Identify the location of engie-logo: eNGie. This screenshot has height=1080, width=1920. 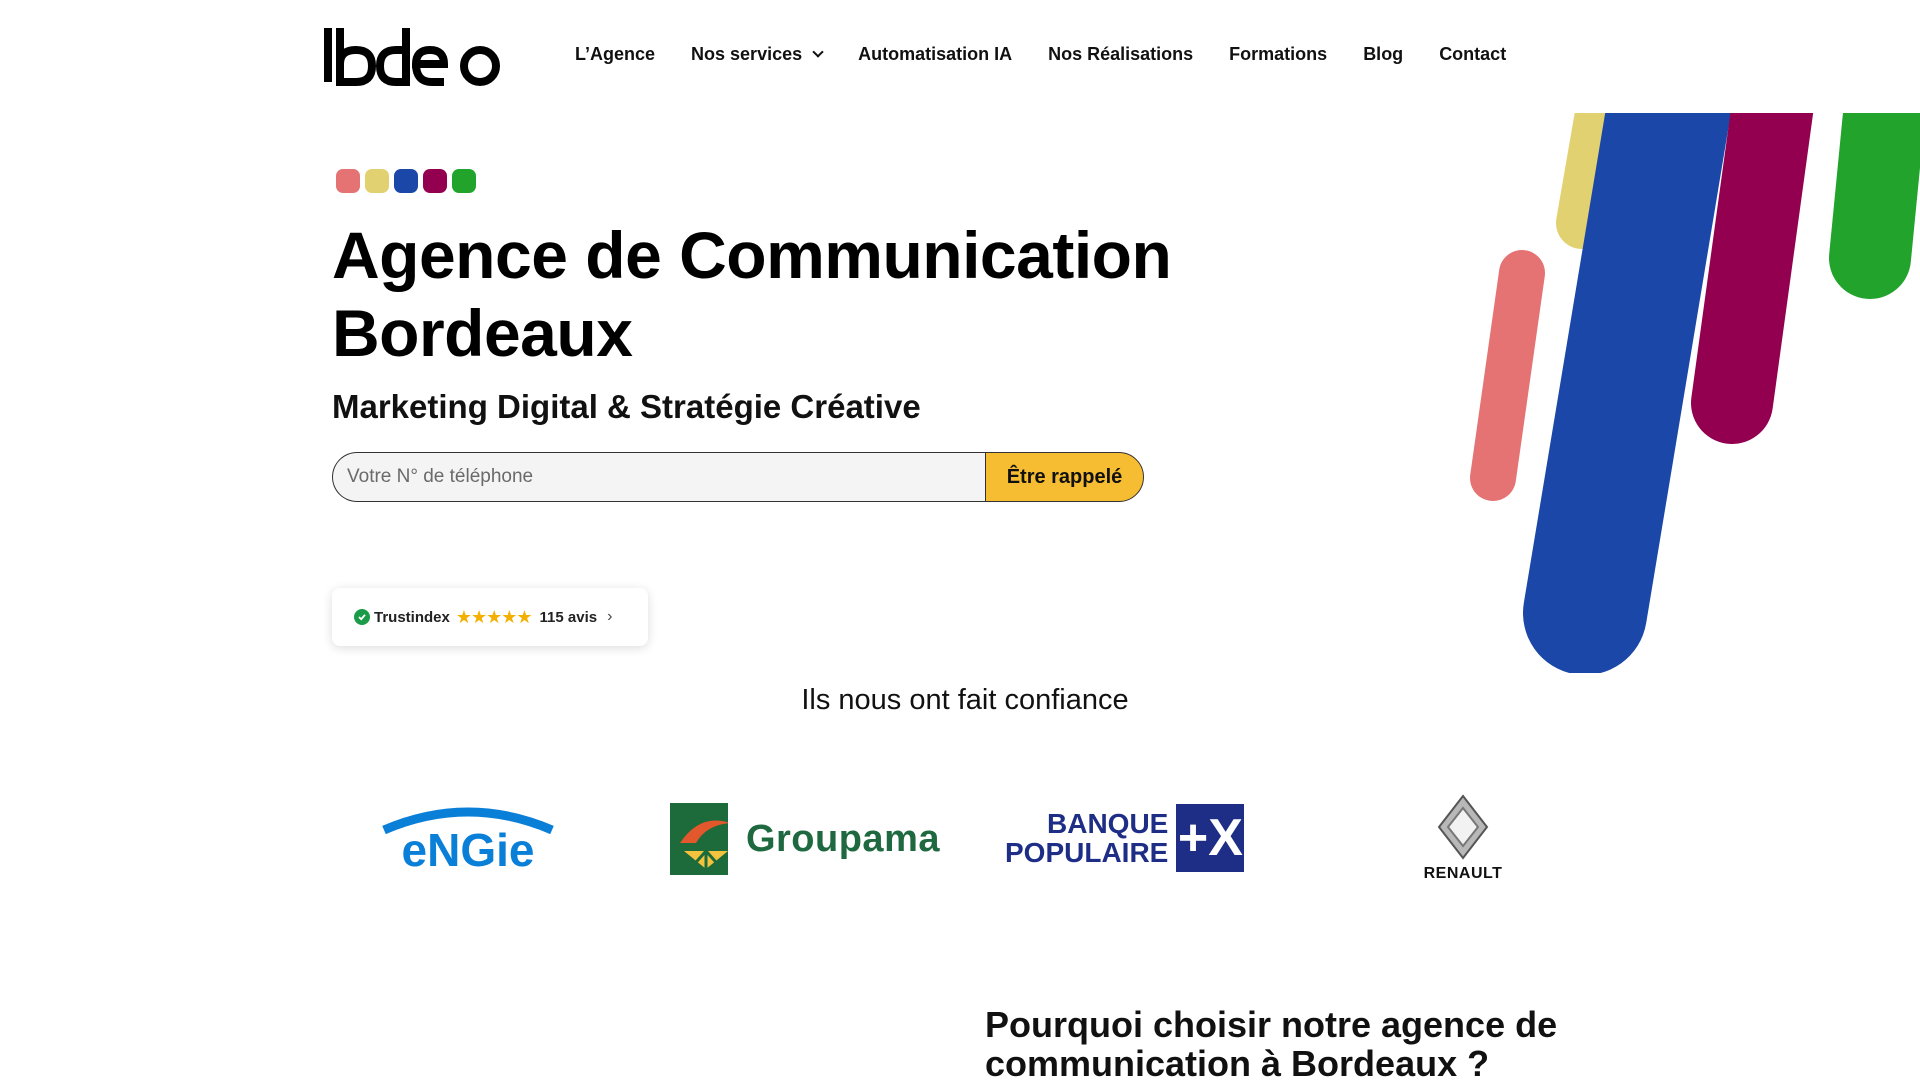
(468, 838).